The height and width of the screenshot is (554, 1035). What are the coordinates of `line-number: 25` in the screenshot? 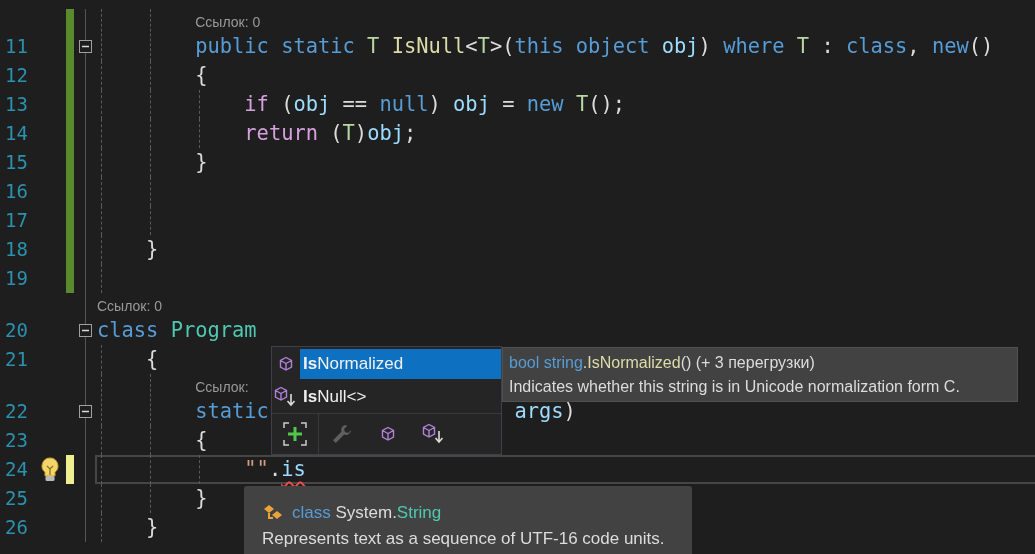 It's located at (16, 498).